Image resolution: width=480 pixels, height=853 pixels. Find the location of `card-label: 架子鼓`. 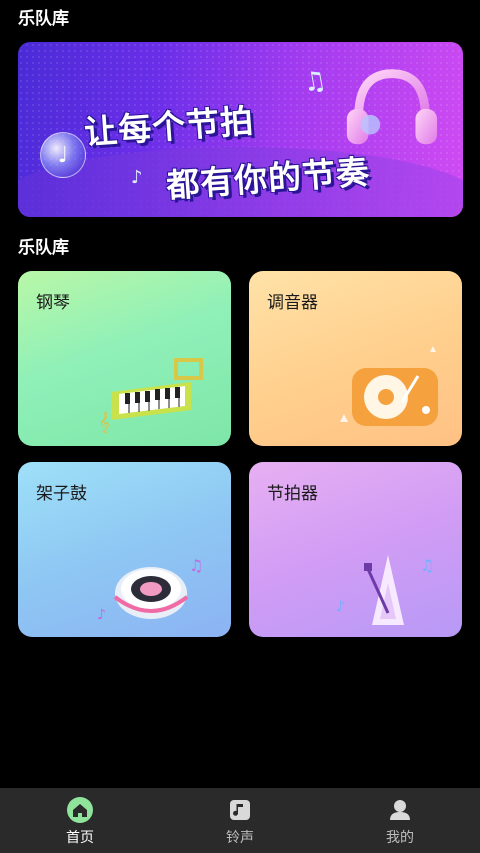

card-label: 架子鼓 is located at coordinates (61, 494).